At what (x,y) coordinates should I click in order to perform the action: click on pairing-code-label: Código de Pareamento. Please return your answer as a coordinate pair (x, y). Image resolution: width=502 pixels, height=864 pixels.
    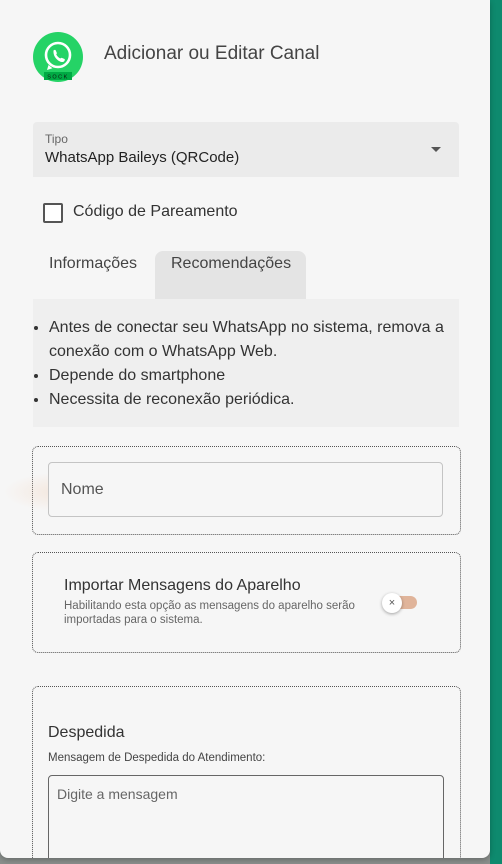
    Looking at the image, I should click on (155, 212).